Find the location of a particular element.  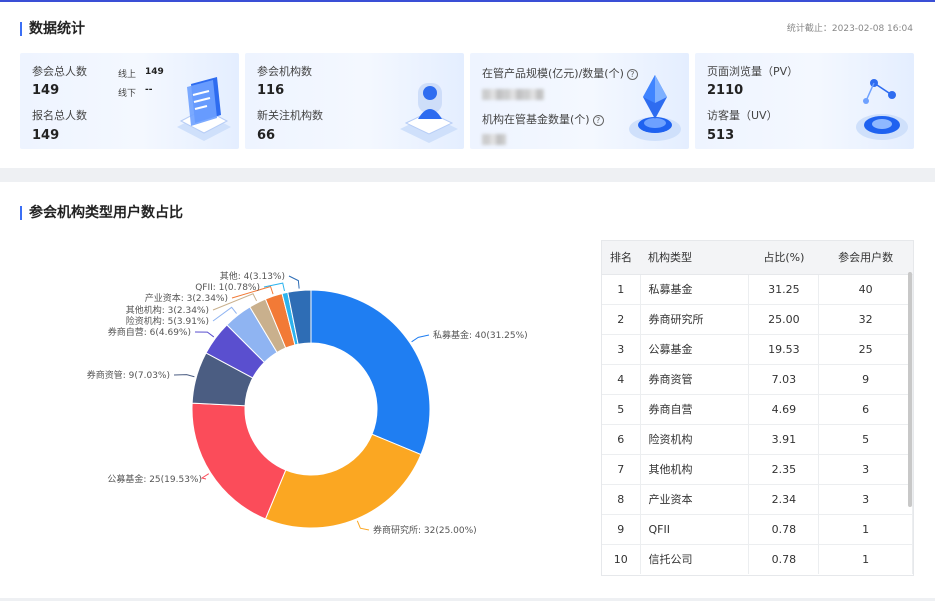

slice-label-8: 产业资本: 3(2.34%) is located at coordinates (186, 298).